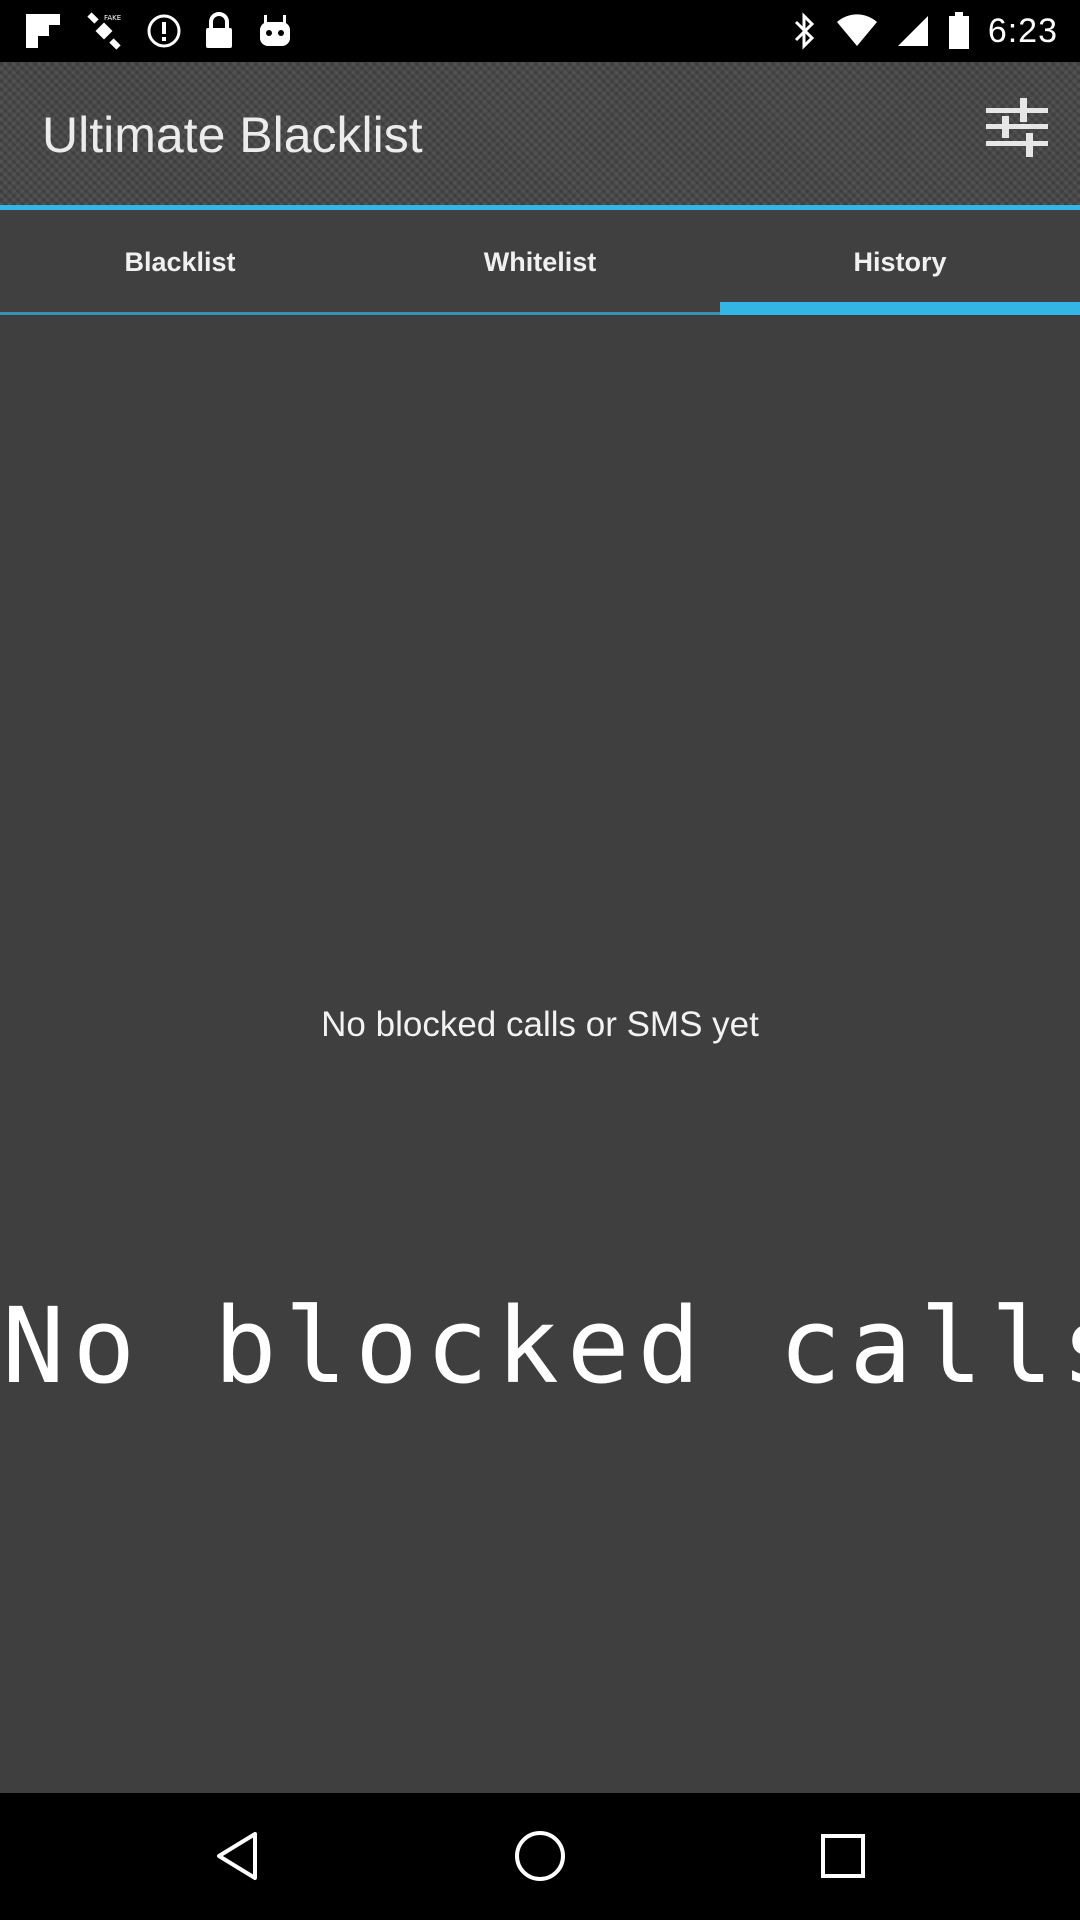 The image size is (1080, 1920). What do you see at coordinates (805, 31) in the screenshot?
I see `bluetooth-icon` at bounding box center [805, 31].